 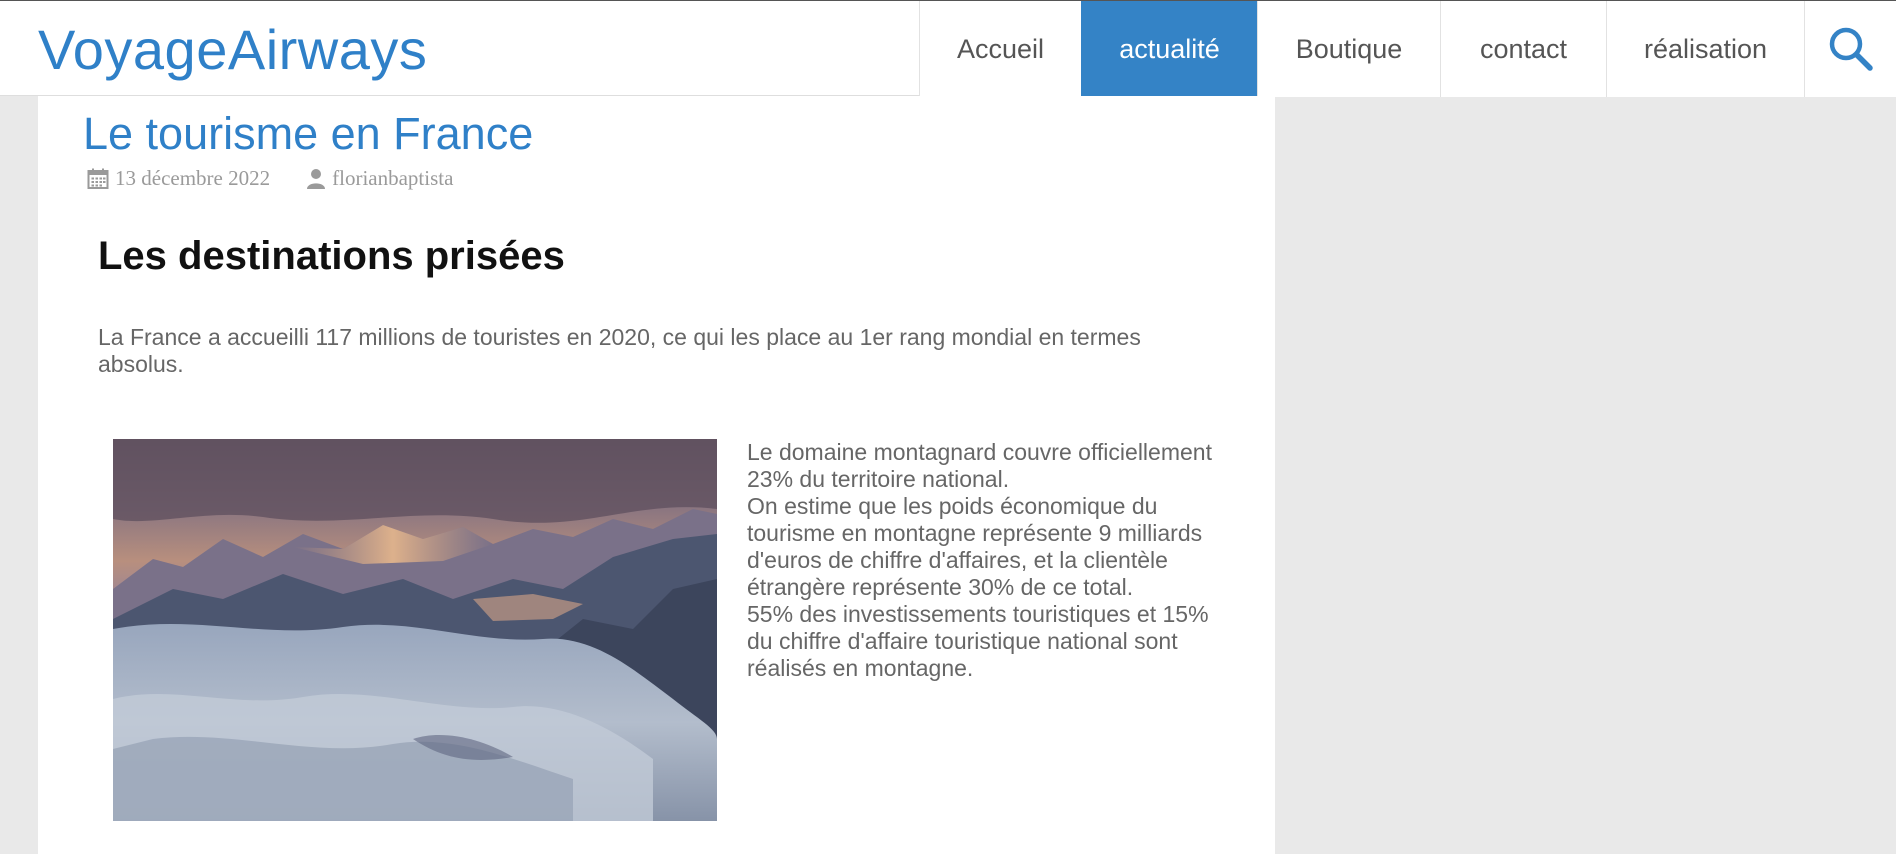 I want to click on mountain-photo, so click(x=415, y=630).